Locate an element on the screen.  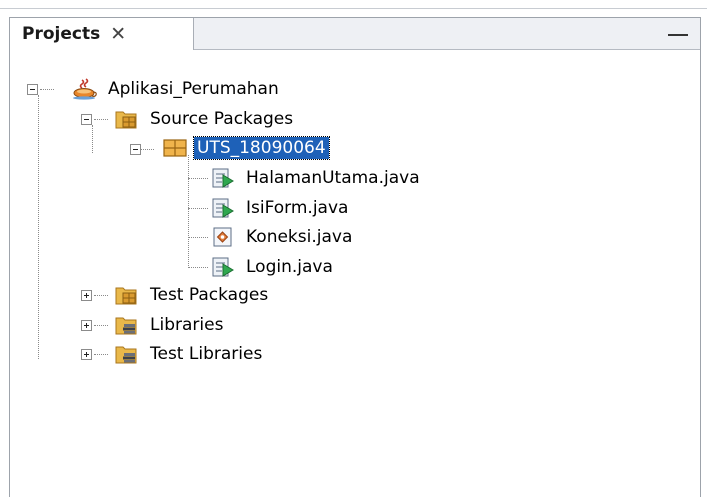
tree-node-label: Libraries is located at coordinates (187, 325).